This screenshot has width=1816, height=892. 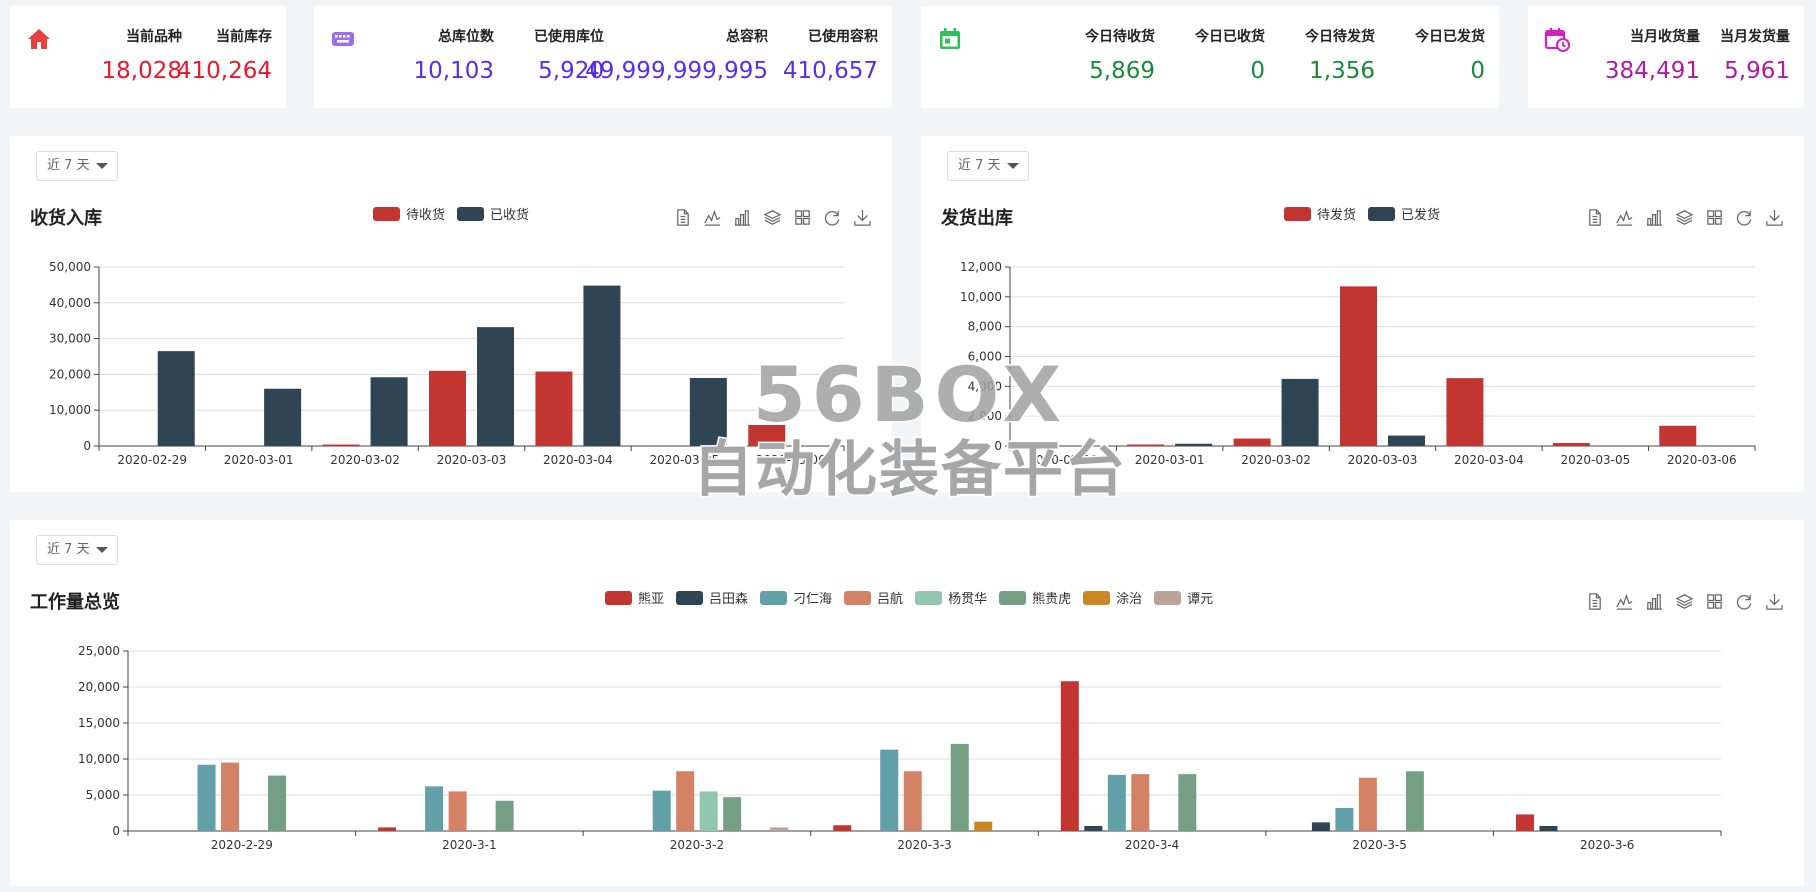 I want to click on y-tick-label: 50,000, so click(x=70, y=267).